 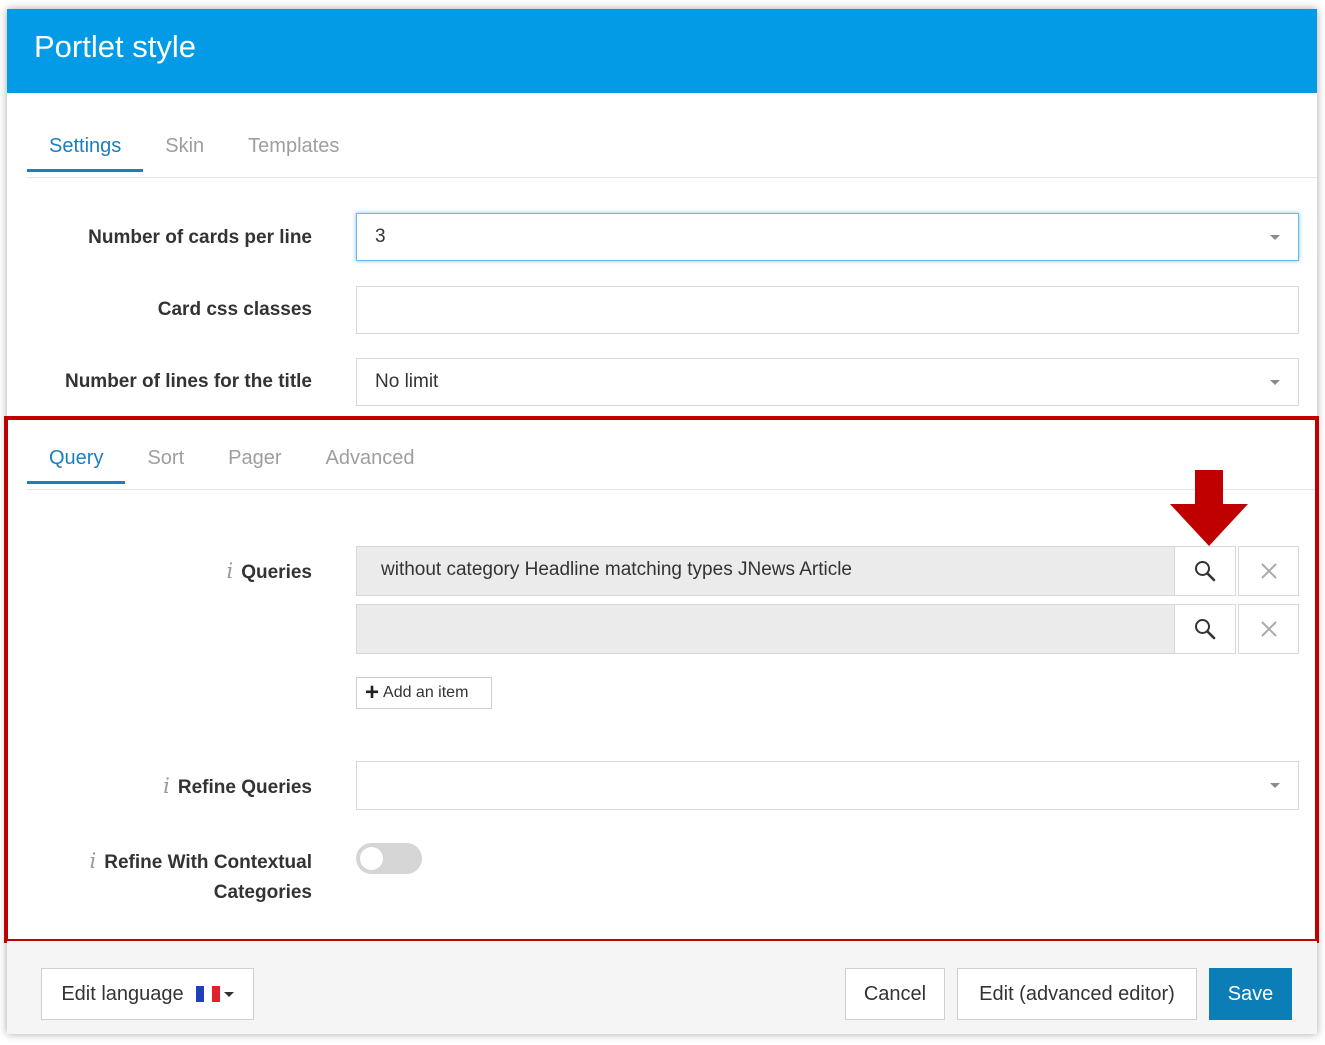 I want to click on cards-per-line-select: 3, so click(x=827, y=237).